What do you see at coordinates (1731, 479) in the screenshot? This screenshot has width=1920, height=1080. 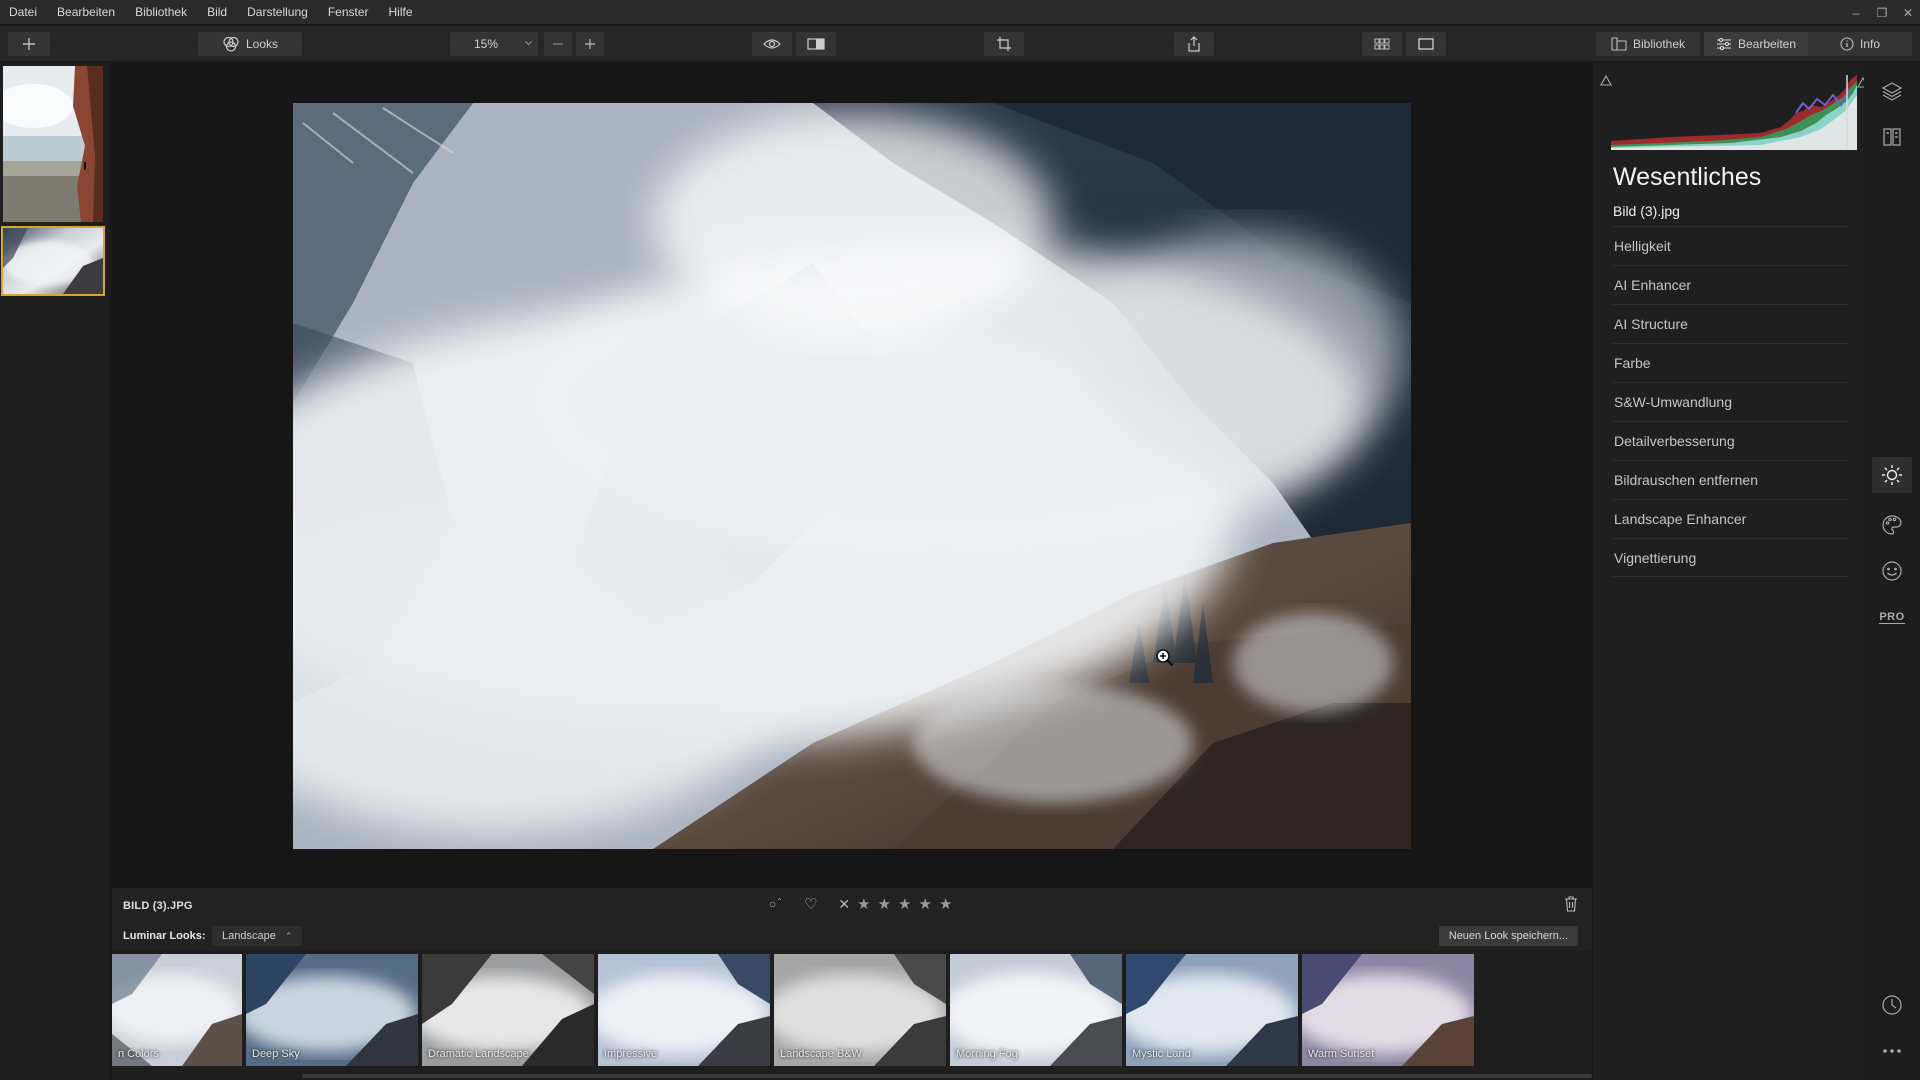 I see `tool-bildrauschen: Bildrauschen entfernen` at bounding box center [1731, 479].